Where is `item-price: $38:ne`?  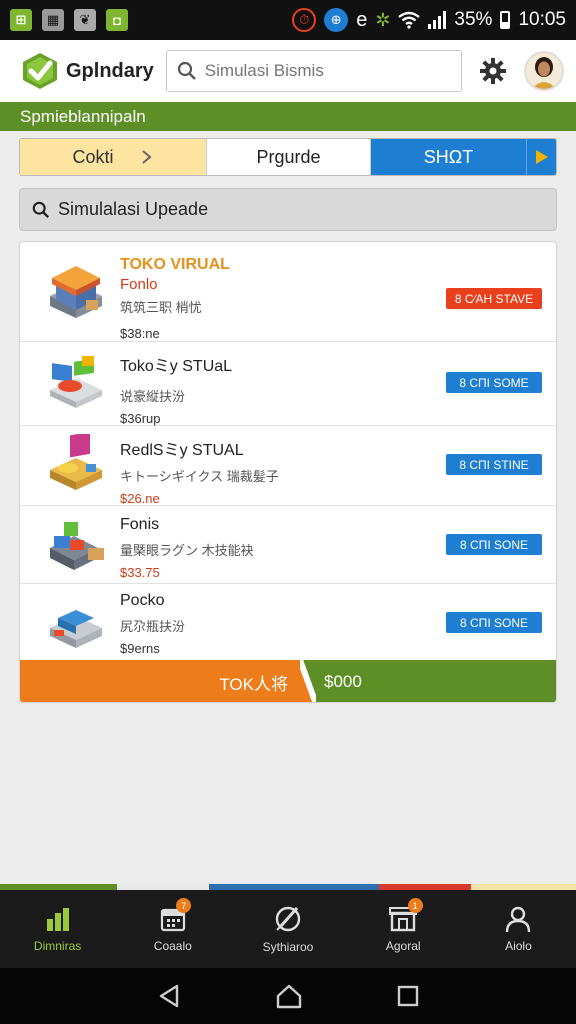
item-price: $38:ne is located at coordinates (140, 333).